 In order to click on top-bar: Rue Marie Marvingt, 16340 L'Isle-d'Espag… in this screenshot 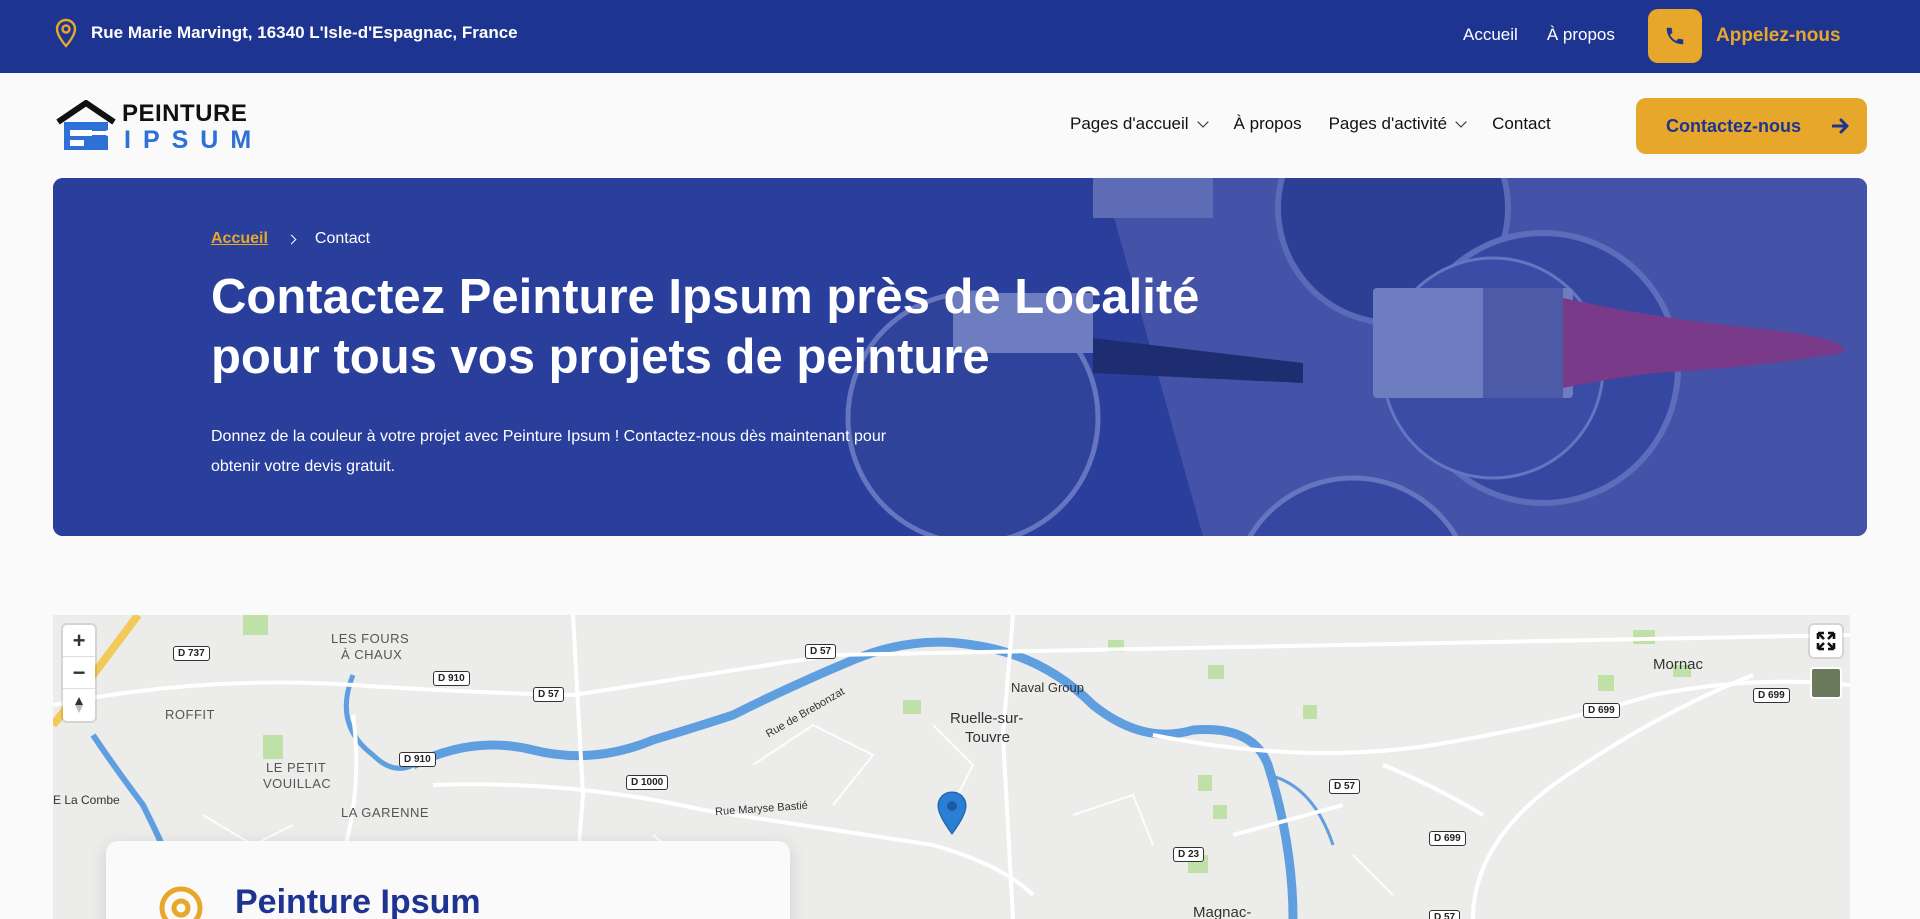, I will do `click(960, 36)`.